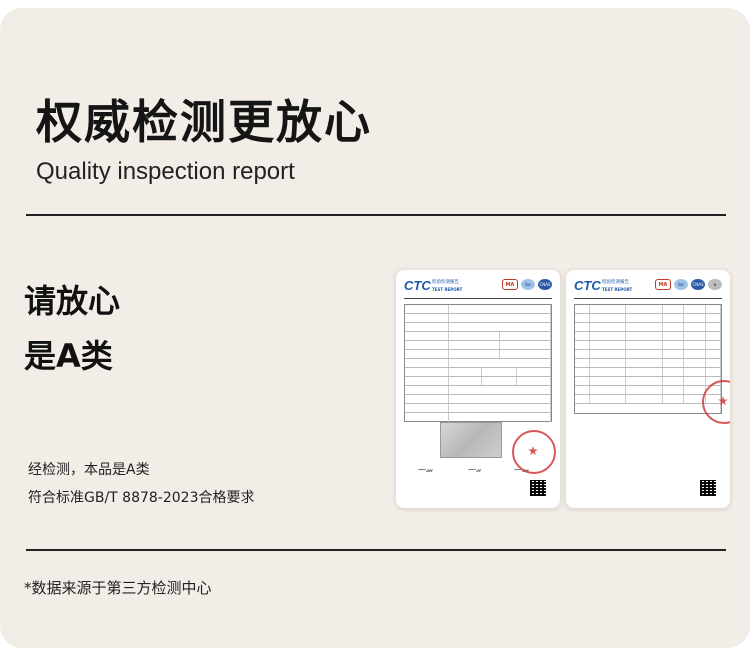 The height and width of the screenshot is (657, 750). Describe the element at coordinates (478, 363) in the screenshot. I see `report-table` at that location.